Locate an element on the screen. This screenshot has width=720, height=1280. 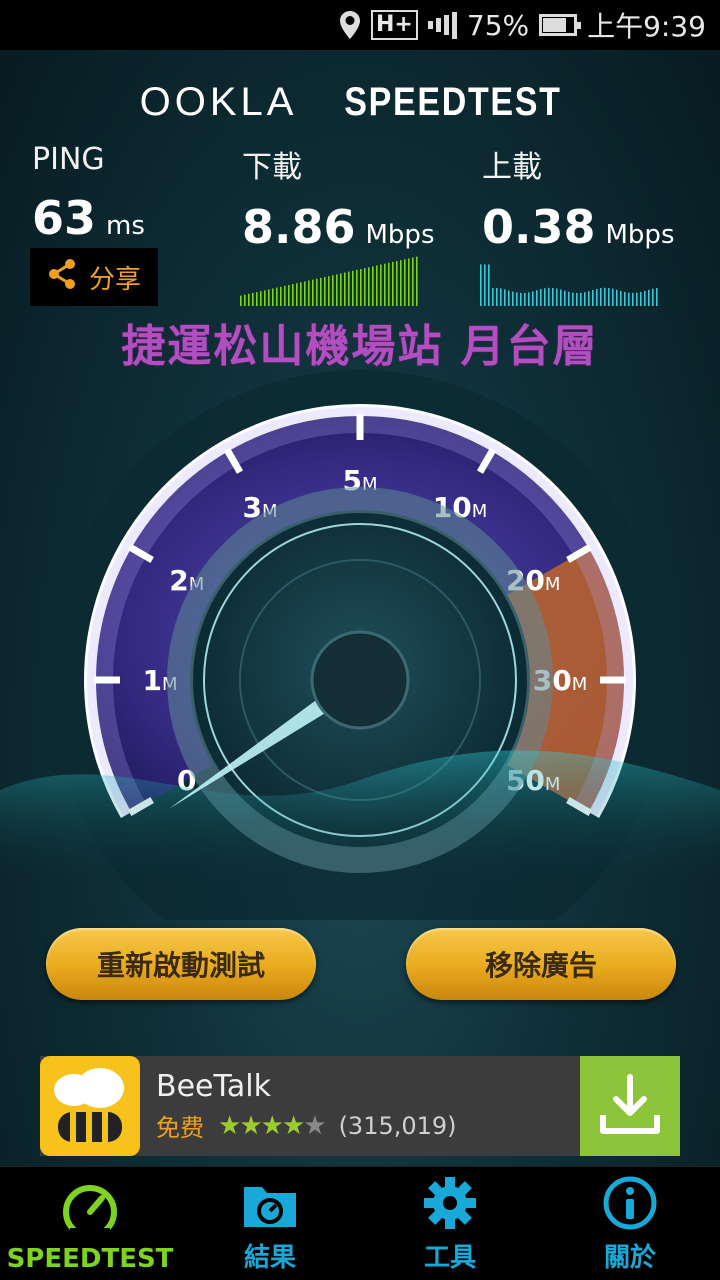
nav-item-about: 關於 is located at coordinates (630, 1223).